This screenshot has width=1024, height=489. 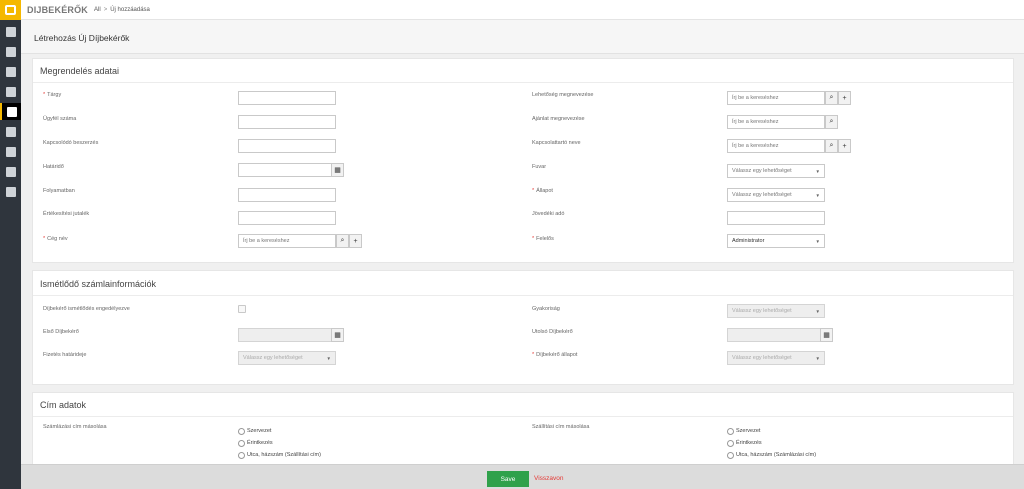 I want to click on shipping-option-label: Szervezet, so click(x=748, y=431).